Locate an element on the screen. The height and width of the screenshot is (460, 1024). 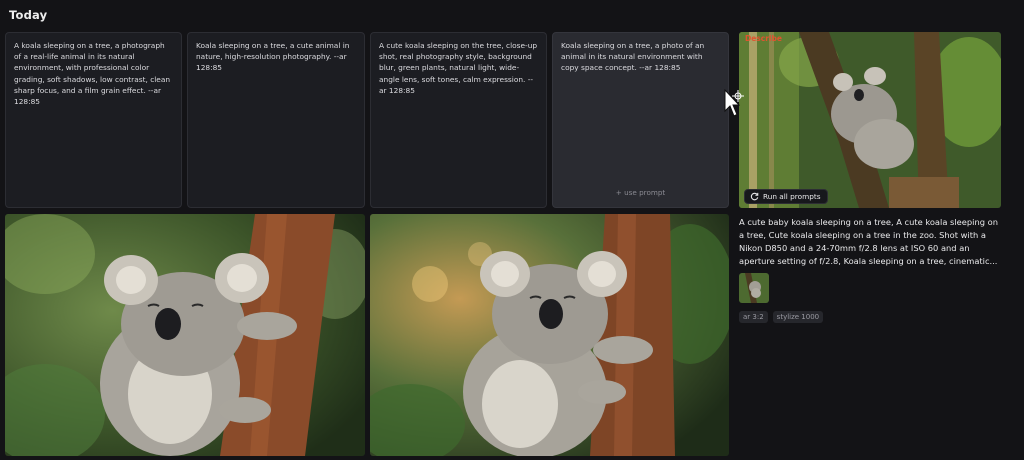
koala-mini-photo is located at coordinates (754, 288).